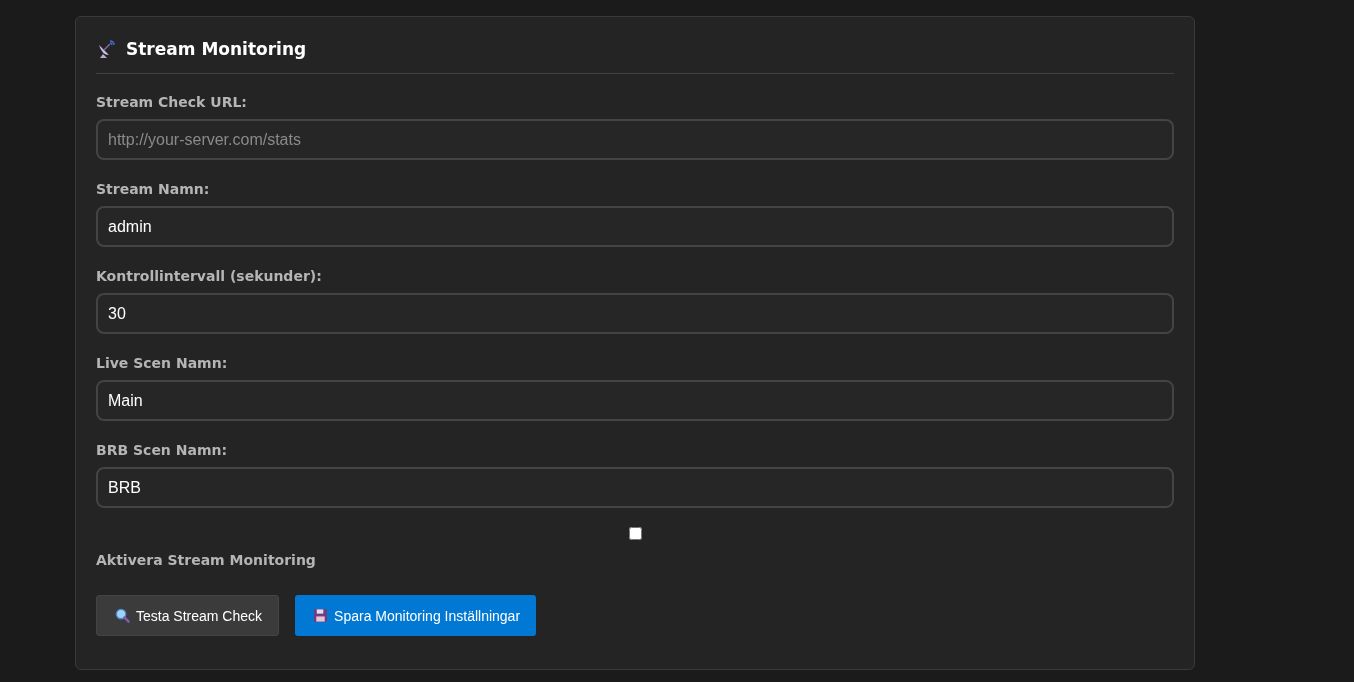  Describe the element at coordinates (122, 615) in the screenshot. I see `search-icon` at that location.